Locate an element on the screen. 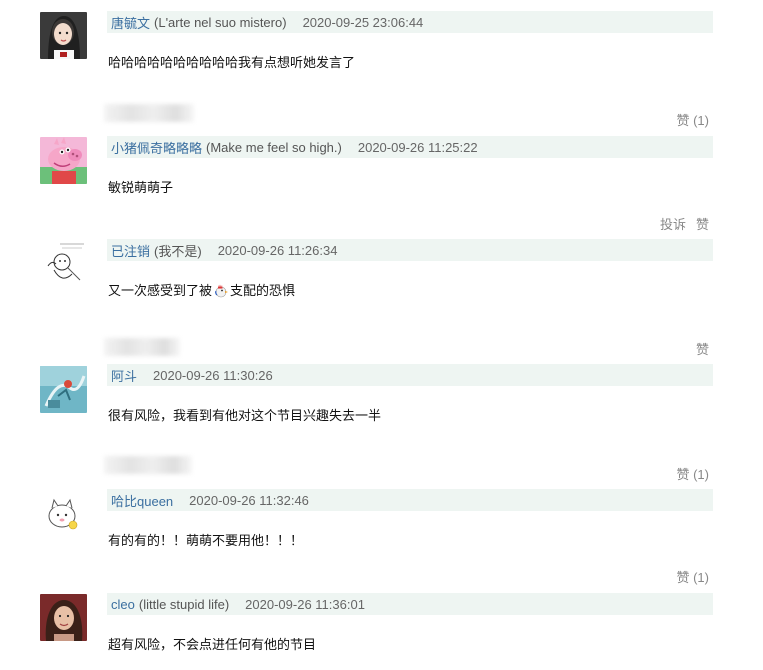 Image resolution: width=763 pixels, height=670 pixels. username-link: 小猪佩奇略略略 is located at coordinates (156, 147).